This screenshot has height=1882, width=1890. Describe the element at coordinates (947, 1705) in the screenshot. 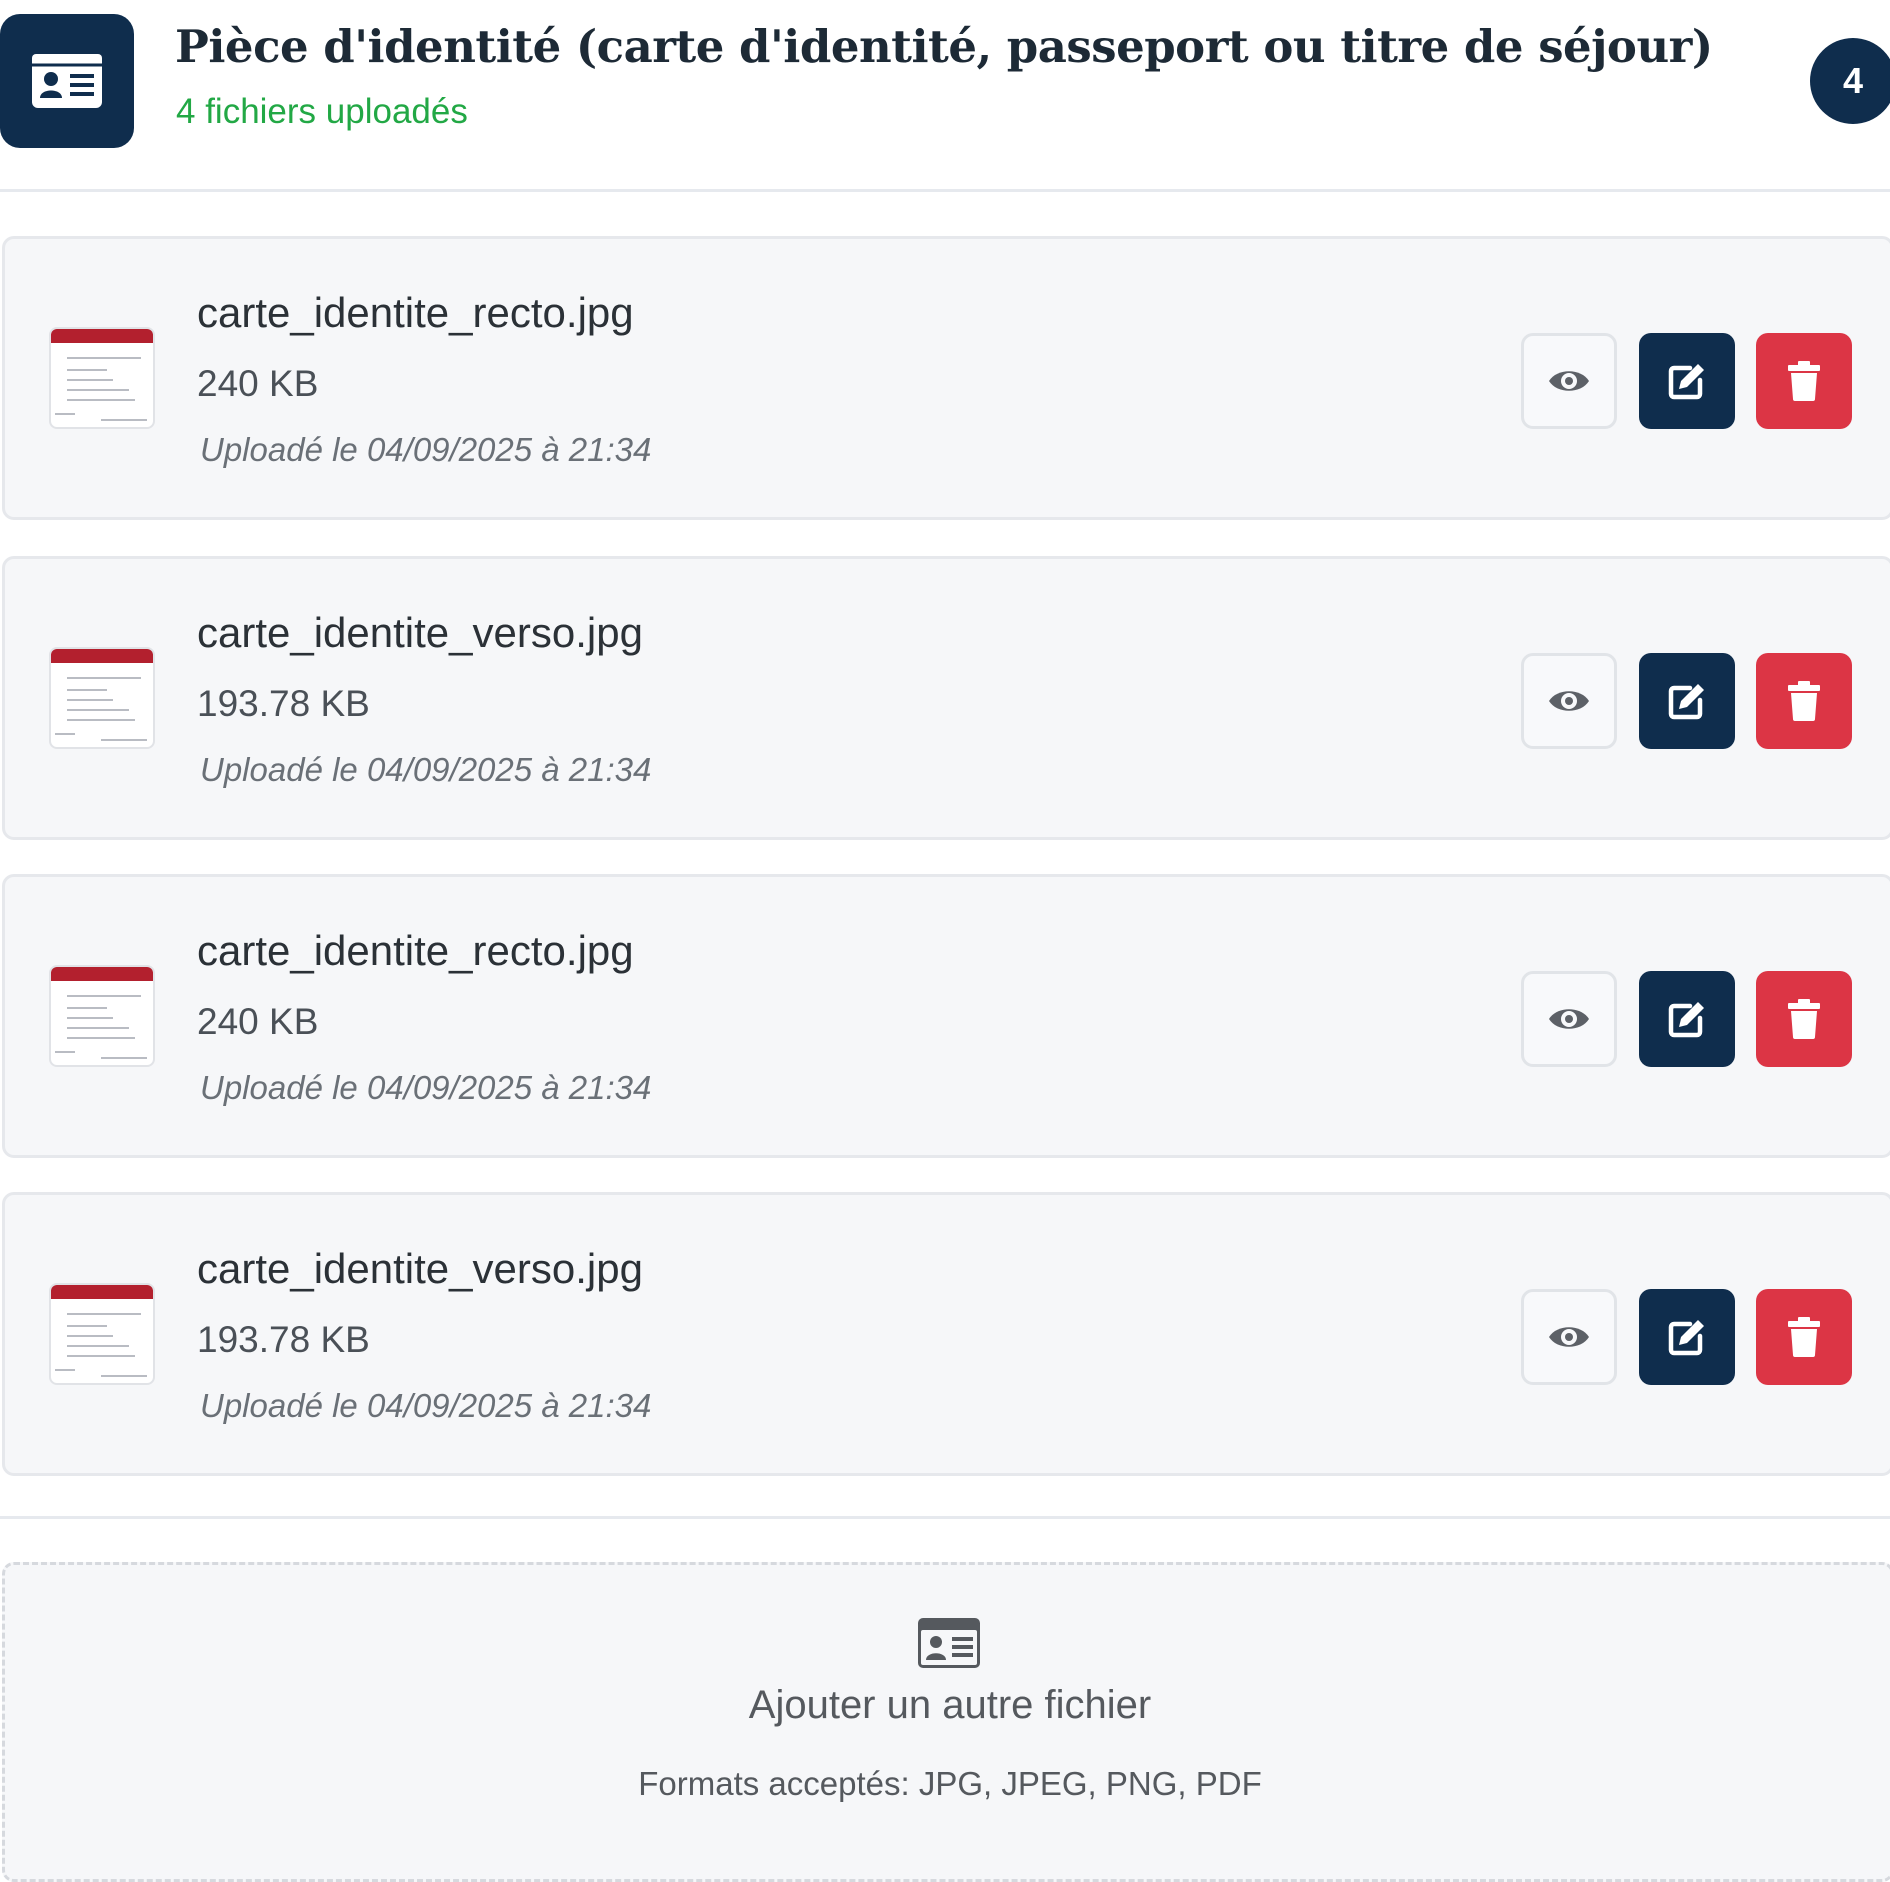

I see `add-file-label: Ajouter un autre fichier` at that location.